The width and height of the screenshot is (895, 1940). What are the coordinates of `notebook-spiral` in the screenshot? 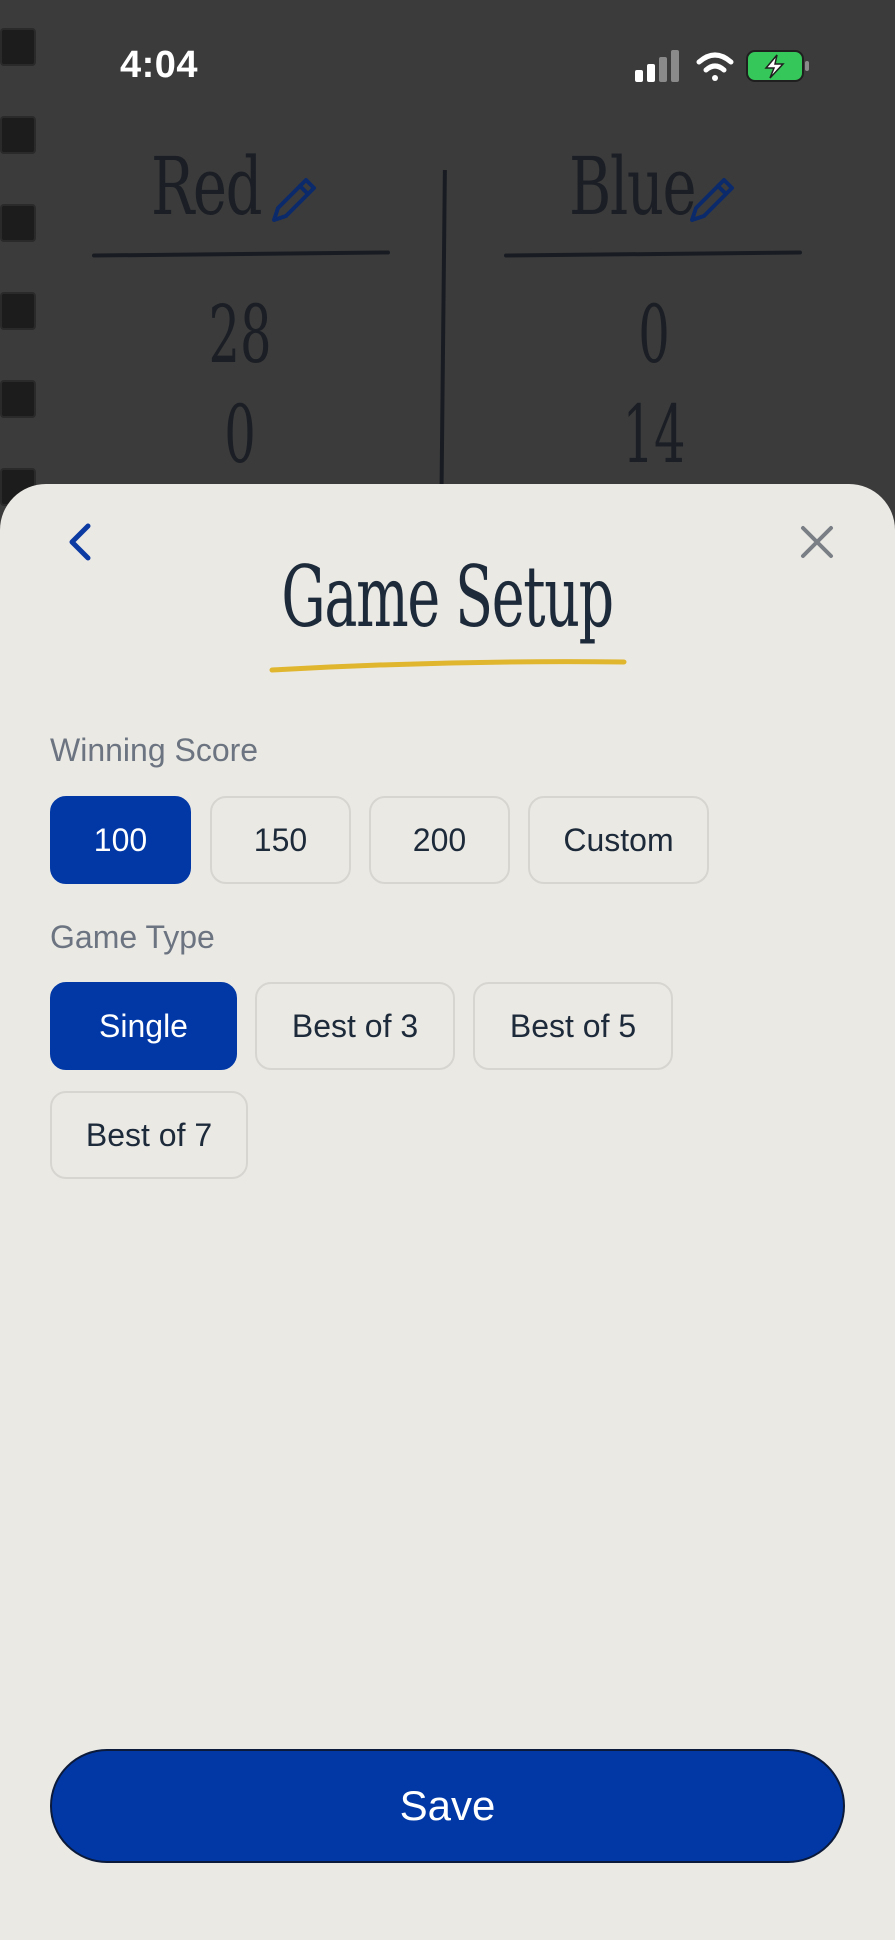 It's located at (18, 268).